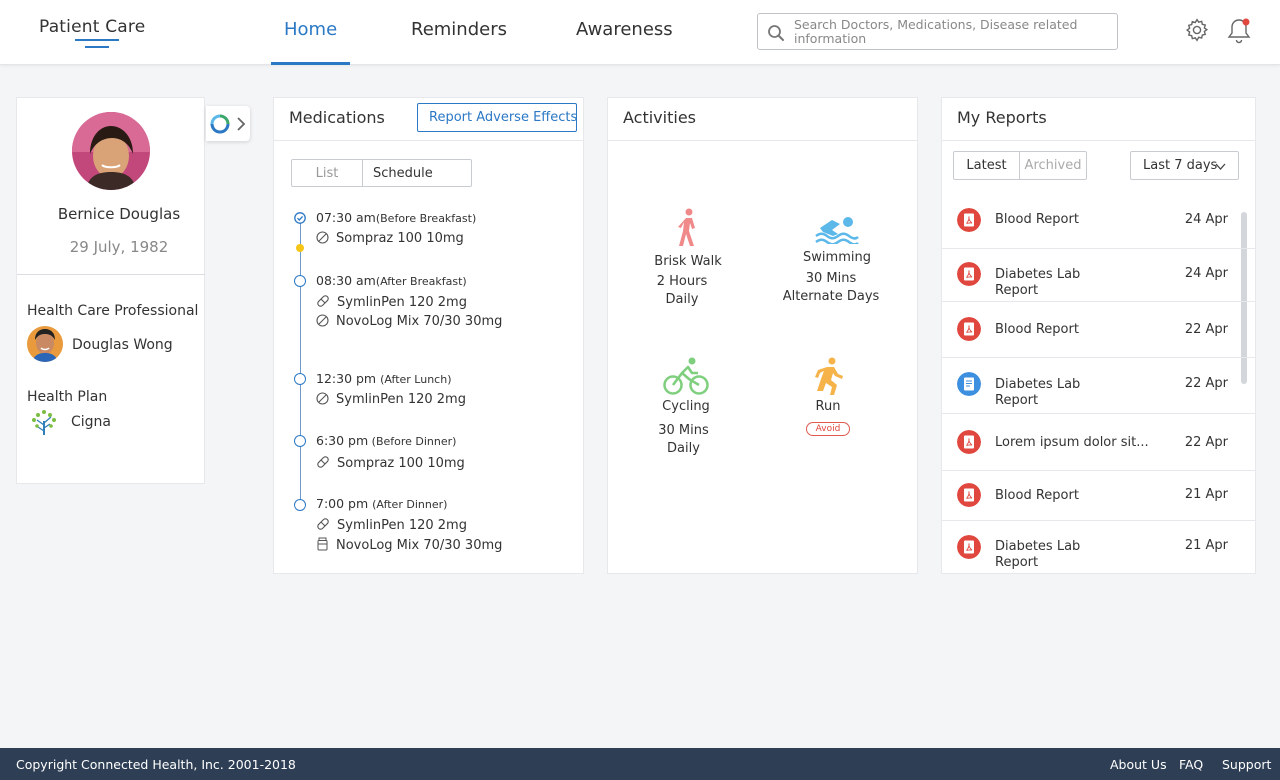 The height and width of the screenshot is (780, 1280). What do you see at coordinates (459, 29) in the screenshot?
I see `nav-tab-reminders-label: Reminders` at bounding box center [459, 29].